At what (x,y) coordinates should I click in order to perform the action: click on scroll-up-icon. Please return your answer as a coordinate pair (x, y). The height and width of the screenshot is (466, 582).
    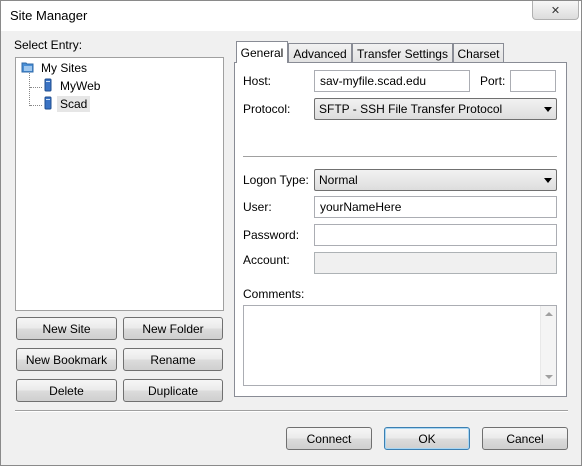
    Looking at the image, I should click on (549, 314).